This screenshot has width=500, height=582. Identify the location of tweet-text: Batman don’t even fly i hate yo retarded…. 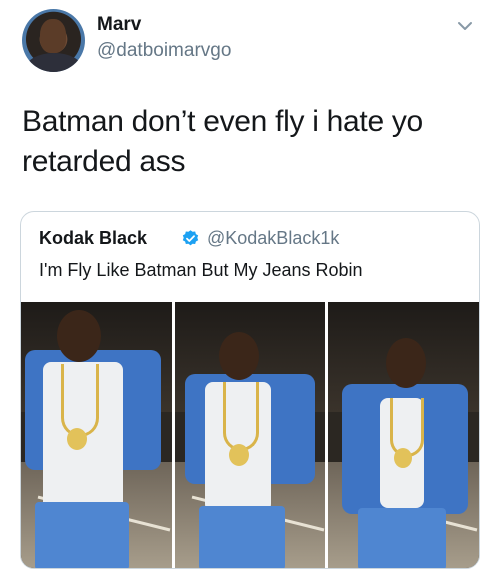
(242, 142).